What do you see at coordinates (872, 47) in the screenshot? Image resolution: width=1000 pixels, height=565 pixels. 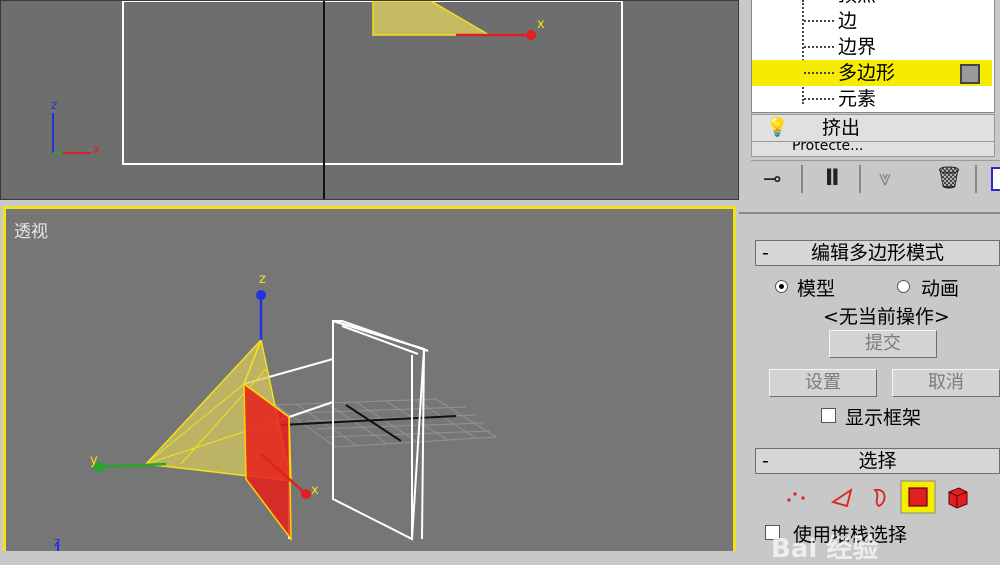 I see `stack-item-border: 边界` at bounding box center [872, 47].